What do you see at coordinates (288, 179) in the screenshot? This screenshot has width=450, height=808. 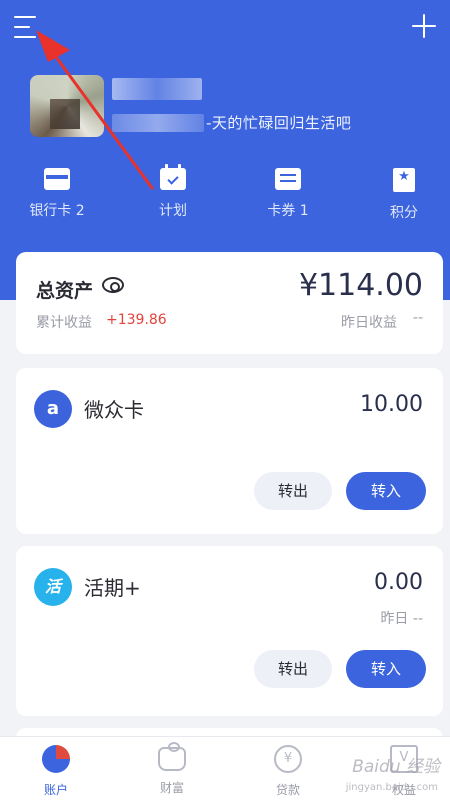 I see `coupon-icon` at bounding box center [288, 179].